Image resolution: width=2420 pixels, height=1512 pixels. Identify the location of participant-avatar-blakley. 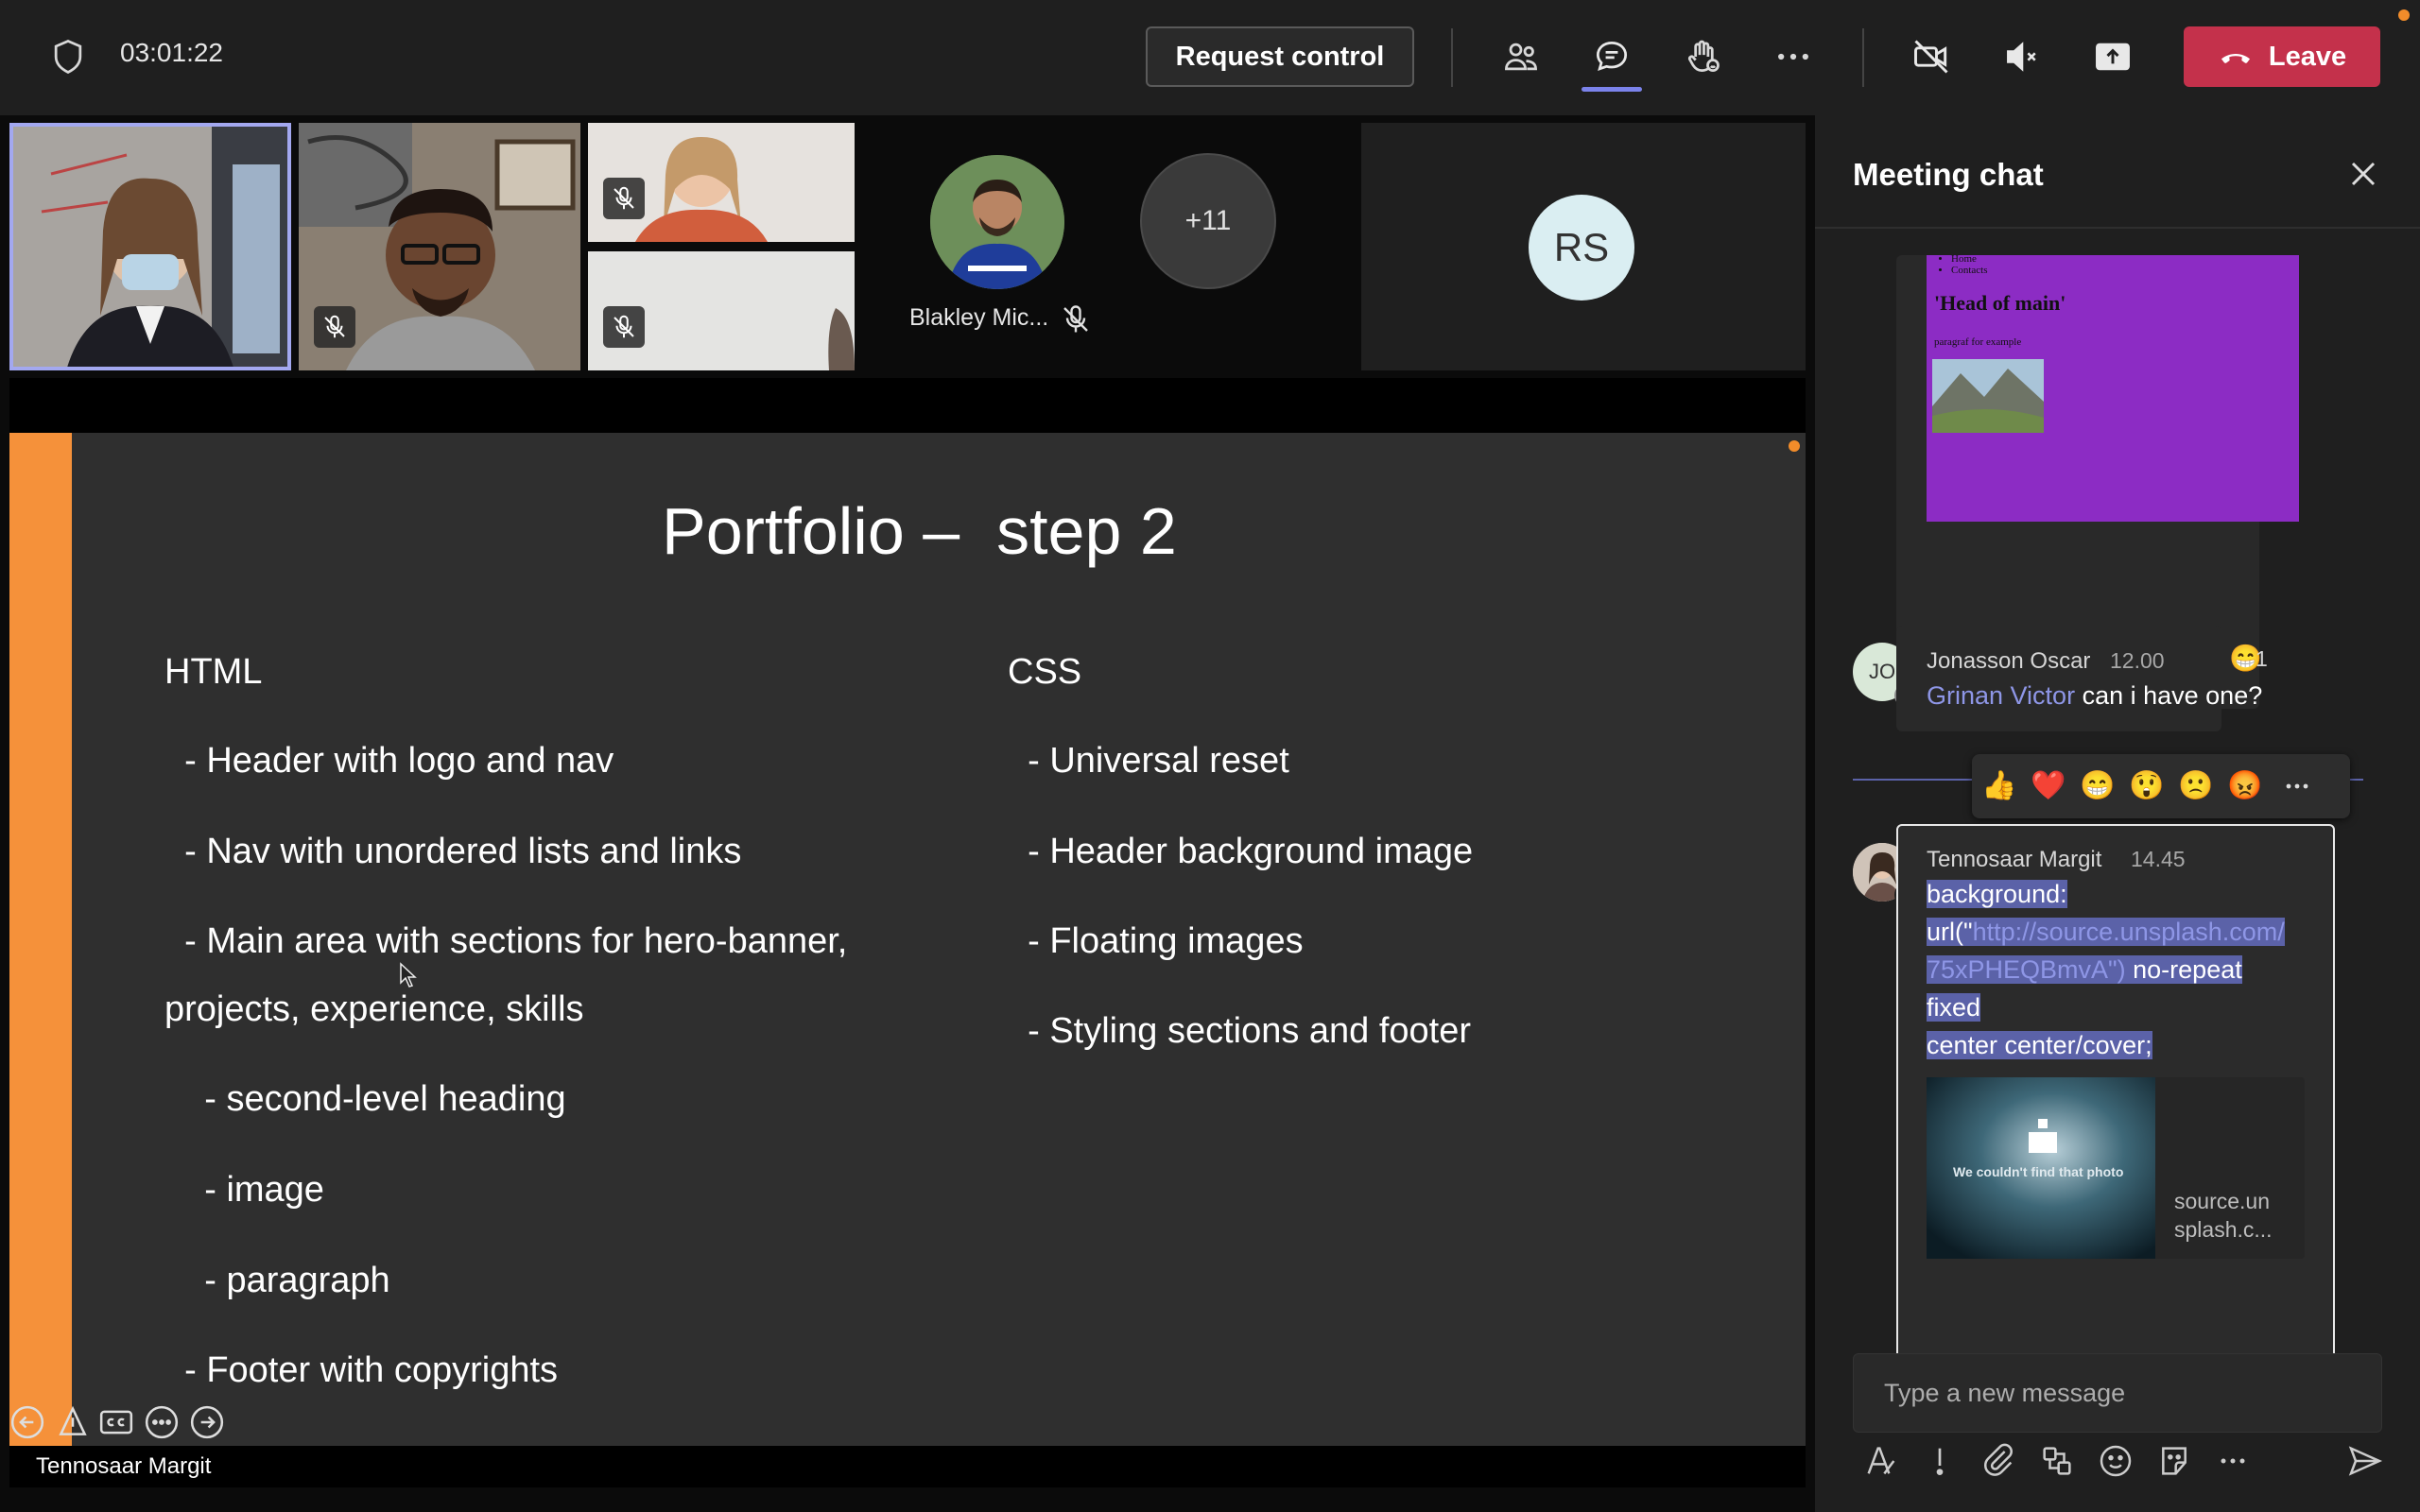
(997, 222).